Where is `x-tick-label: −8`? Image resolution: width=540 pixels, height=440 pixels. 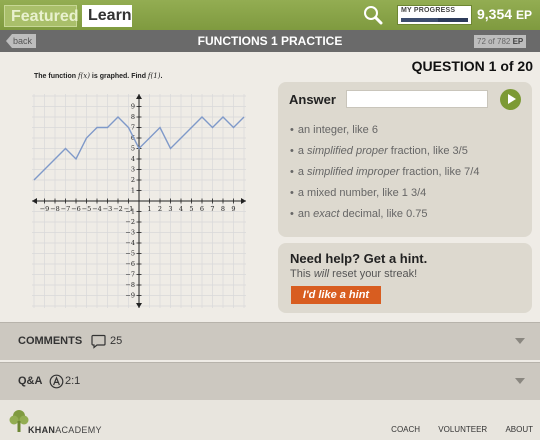
x-tick-label: −8 is located at coordinates (55, 209).